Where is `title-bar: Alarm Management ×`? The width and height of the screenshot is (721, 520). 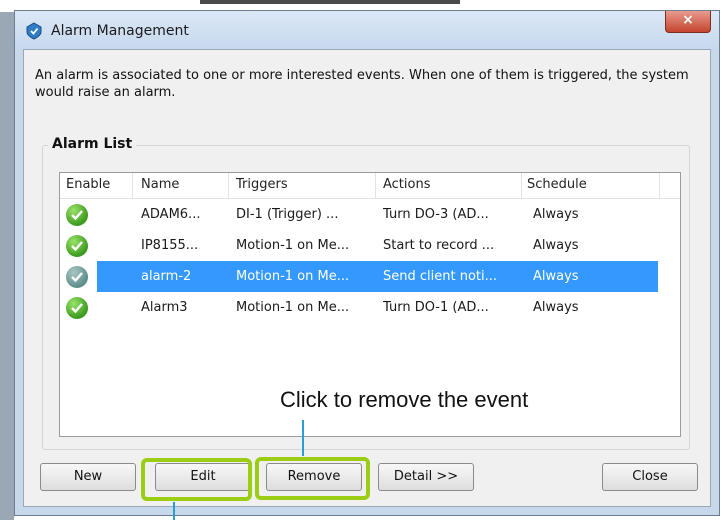
title-bar: Alarm Management × is located at coordinates (367, 30).